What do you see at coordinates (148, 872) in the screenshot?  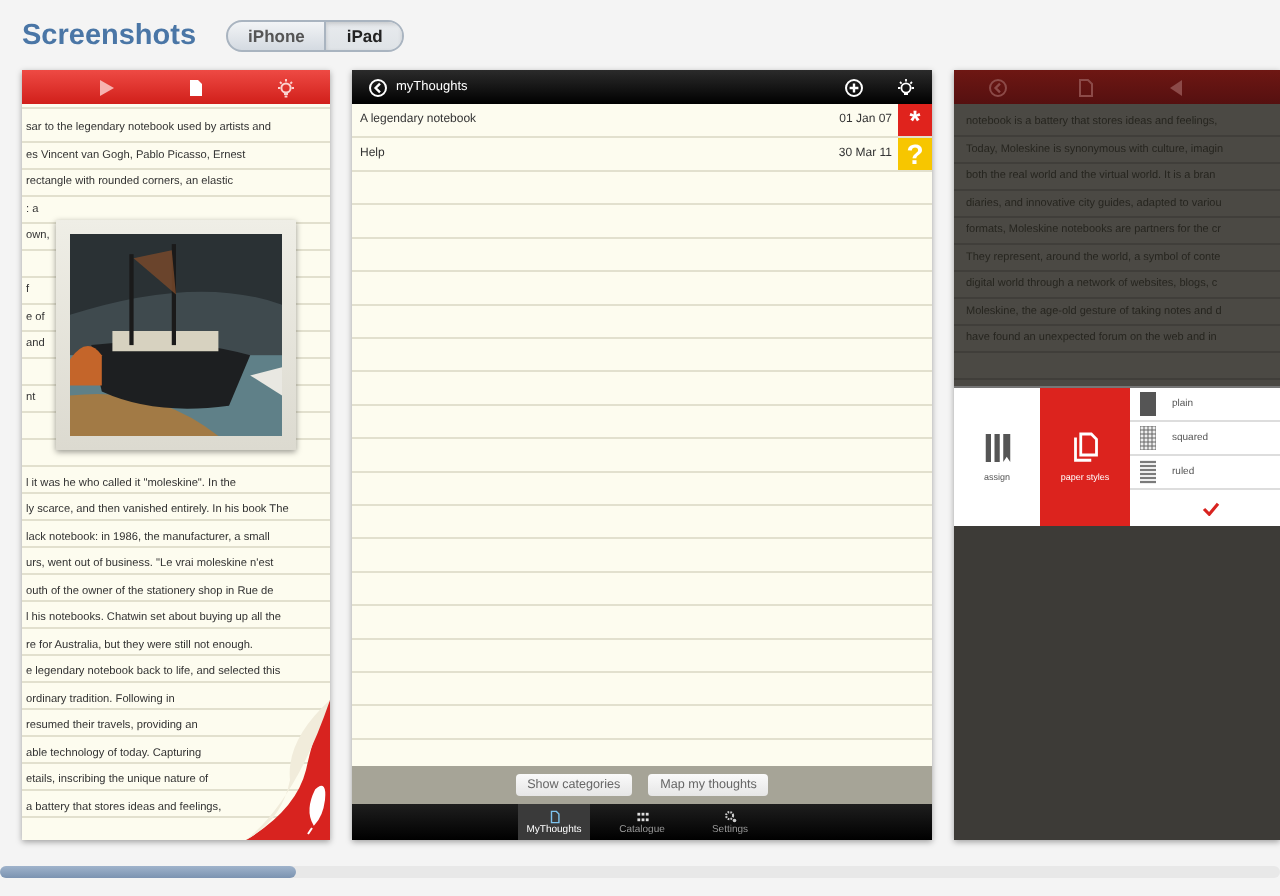 I see `scrollbar-thumb` at bounding box center [148, 872].